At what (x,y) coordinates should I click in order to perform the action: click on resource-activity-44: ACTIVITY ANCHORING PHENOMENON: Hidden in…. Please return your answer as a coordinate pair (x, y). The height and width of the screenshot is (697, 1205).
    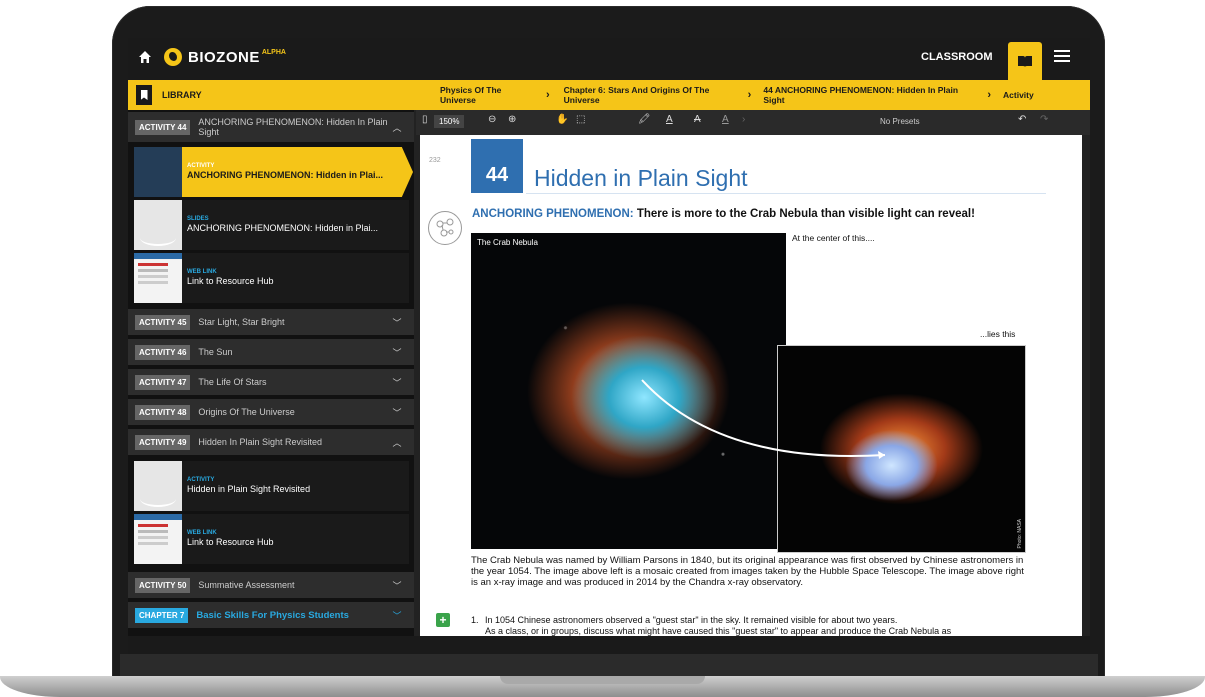
    Looking at the image, I should click on (273, 172).